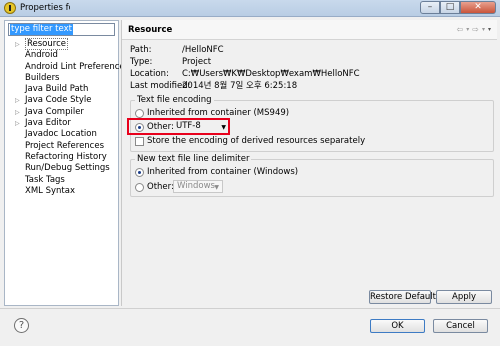 The image size is (500, 346). Describe the element at coordinates (478, 7) in the screenshot. I see `close-button: ✕` at that location.